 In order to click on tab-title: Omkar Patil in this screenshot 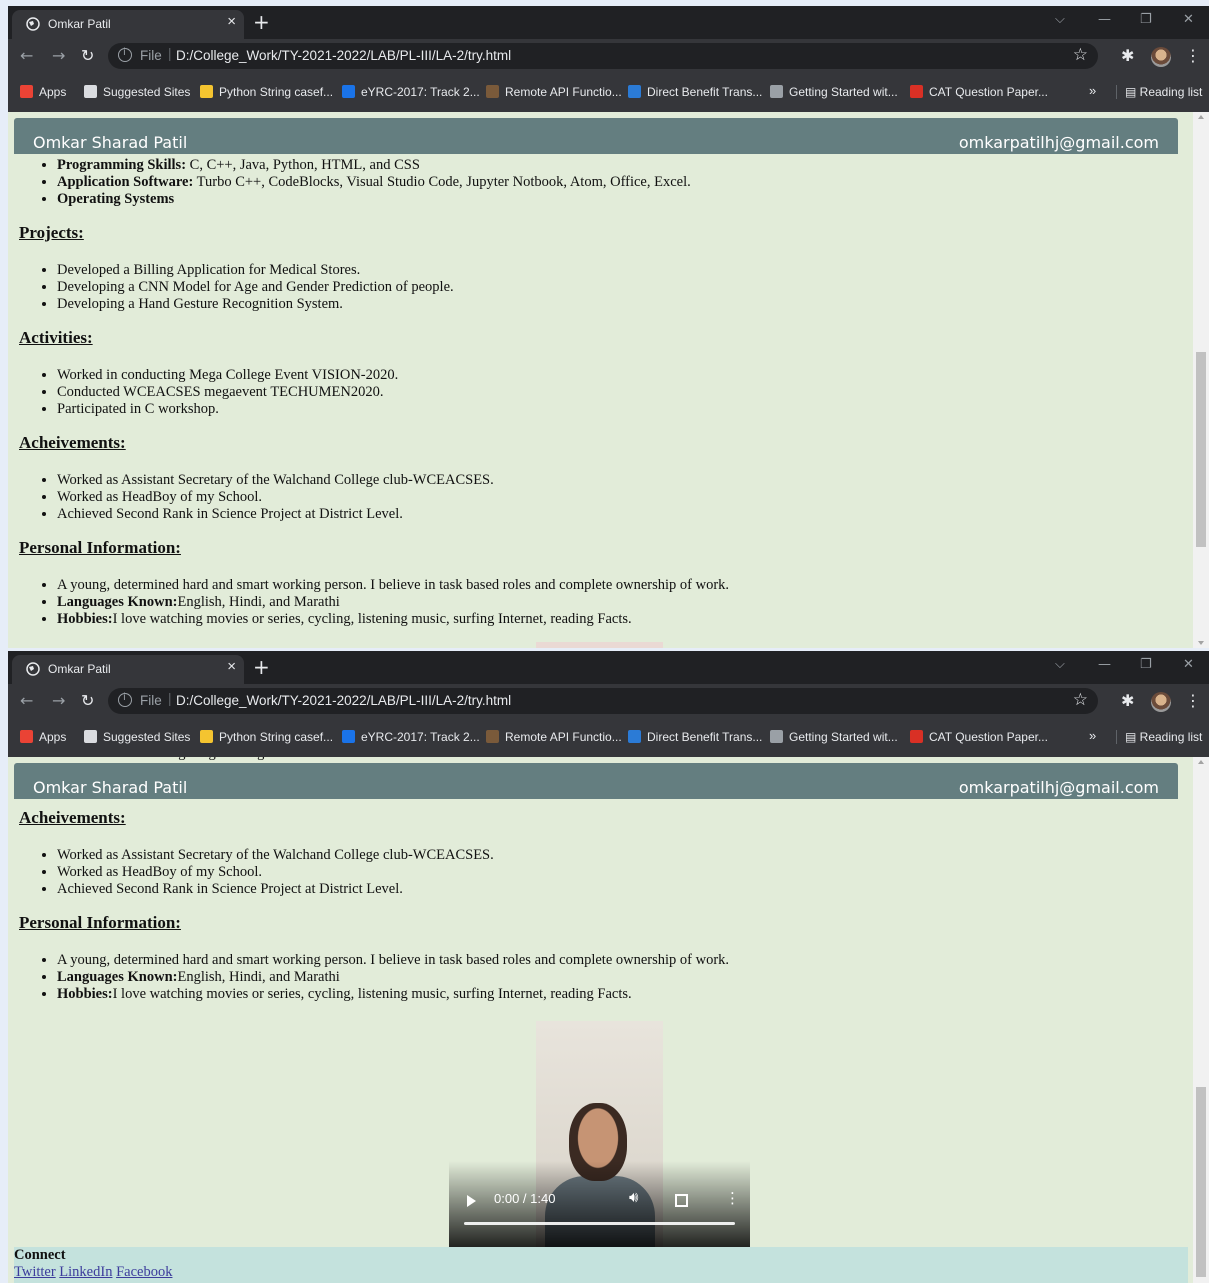, I will do `click(79, 669)`.